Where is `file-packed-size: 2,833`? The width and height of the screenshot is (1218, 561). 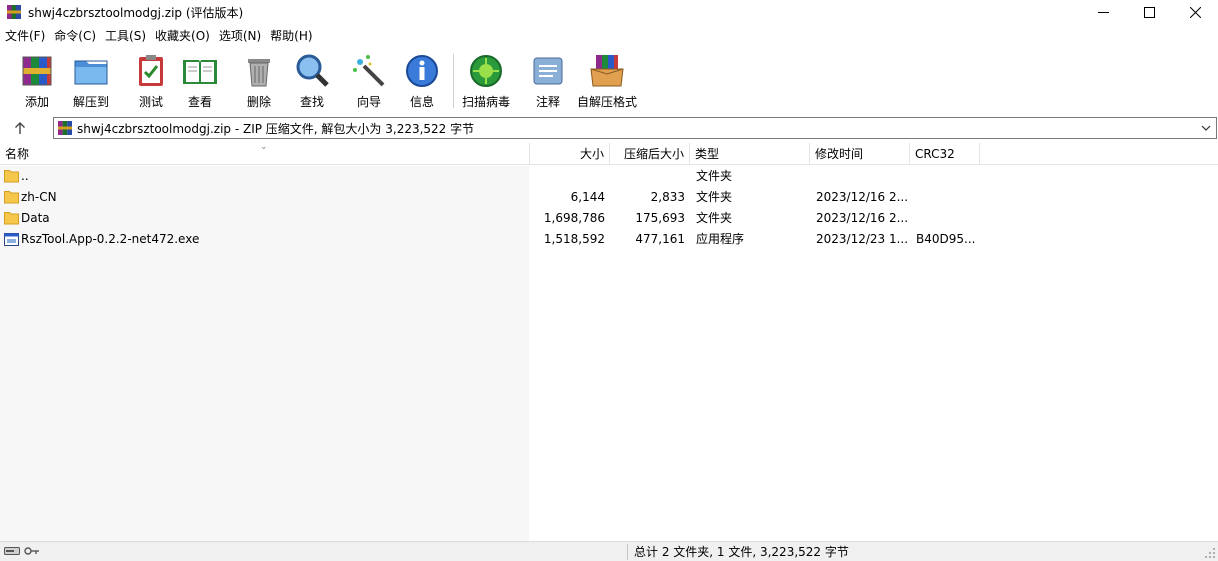 file-packed-size: 2,833 is located at coordinates (667, 197).